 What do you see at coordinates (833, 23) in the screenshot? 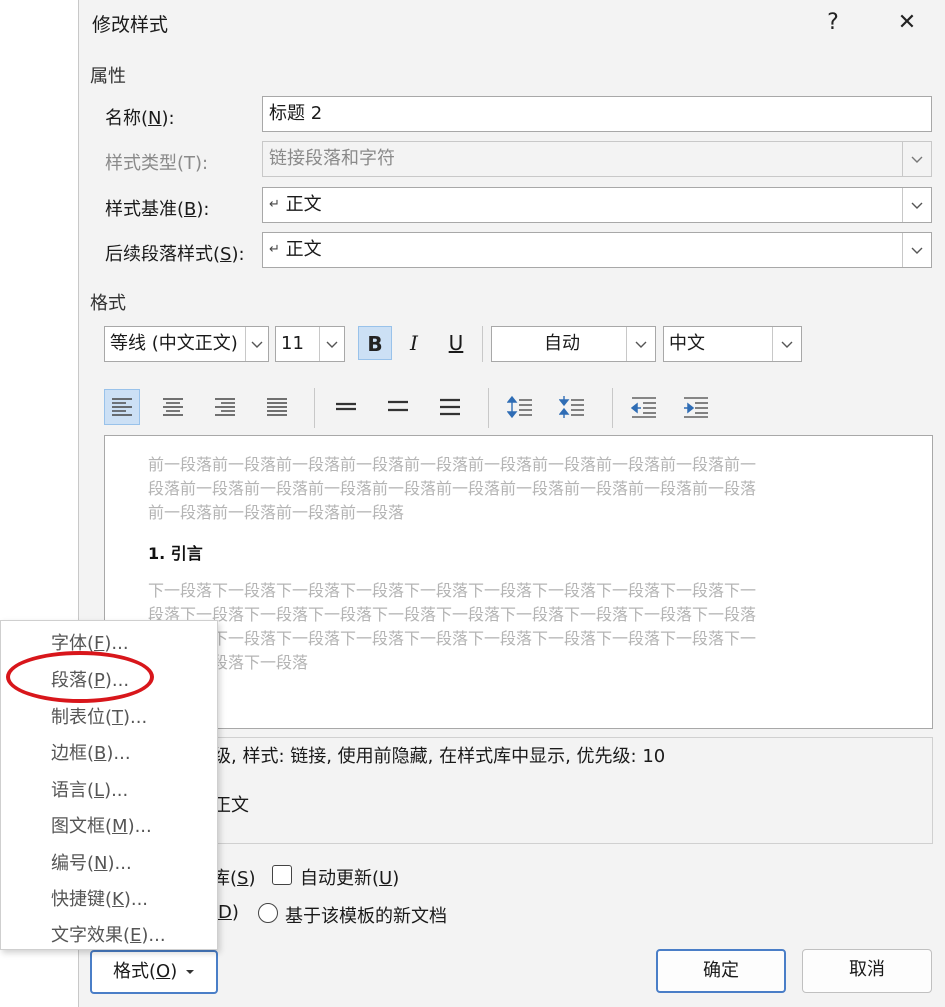
I see `help-button: ?` at bounding box center [833, 23].